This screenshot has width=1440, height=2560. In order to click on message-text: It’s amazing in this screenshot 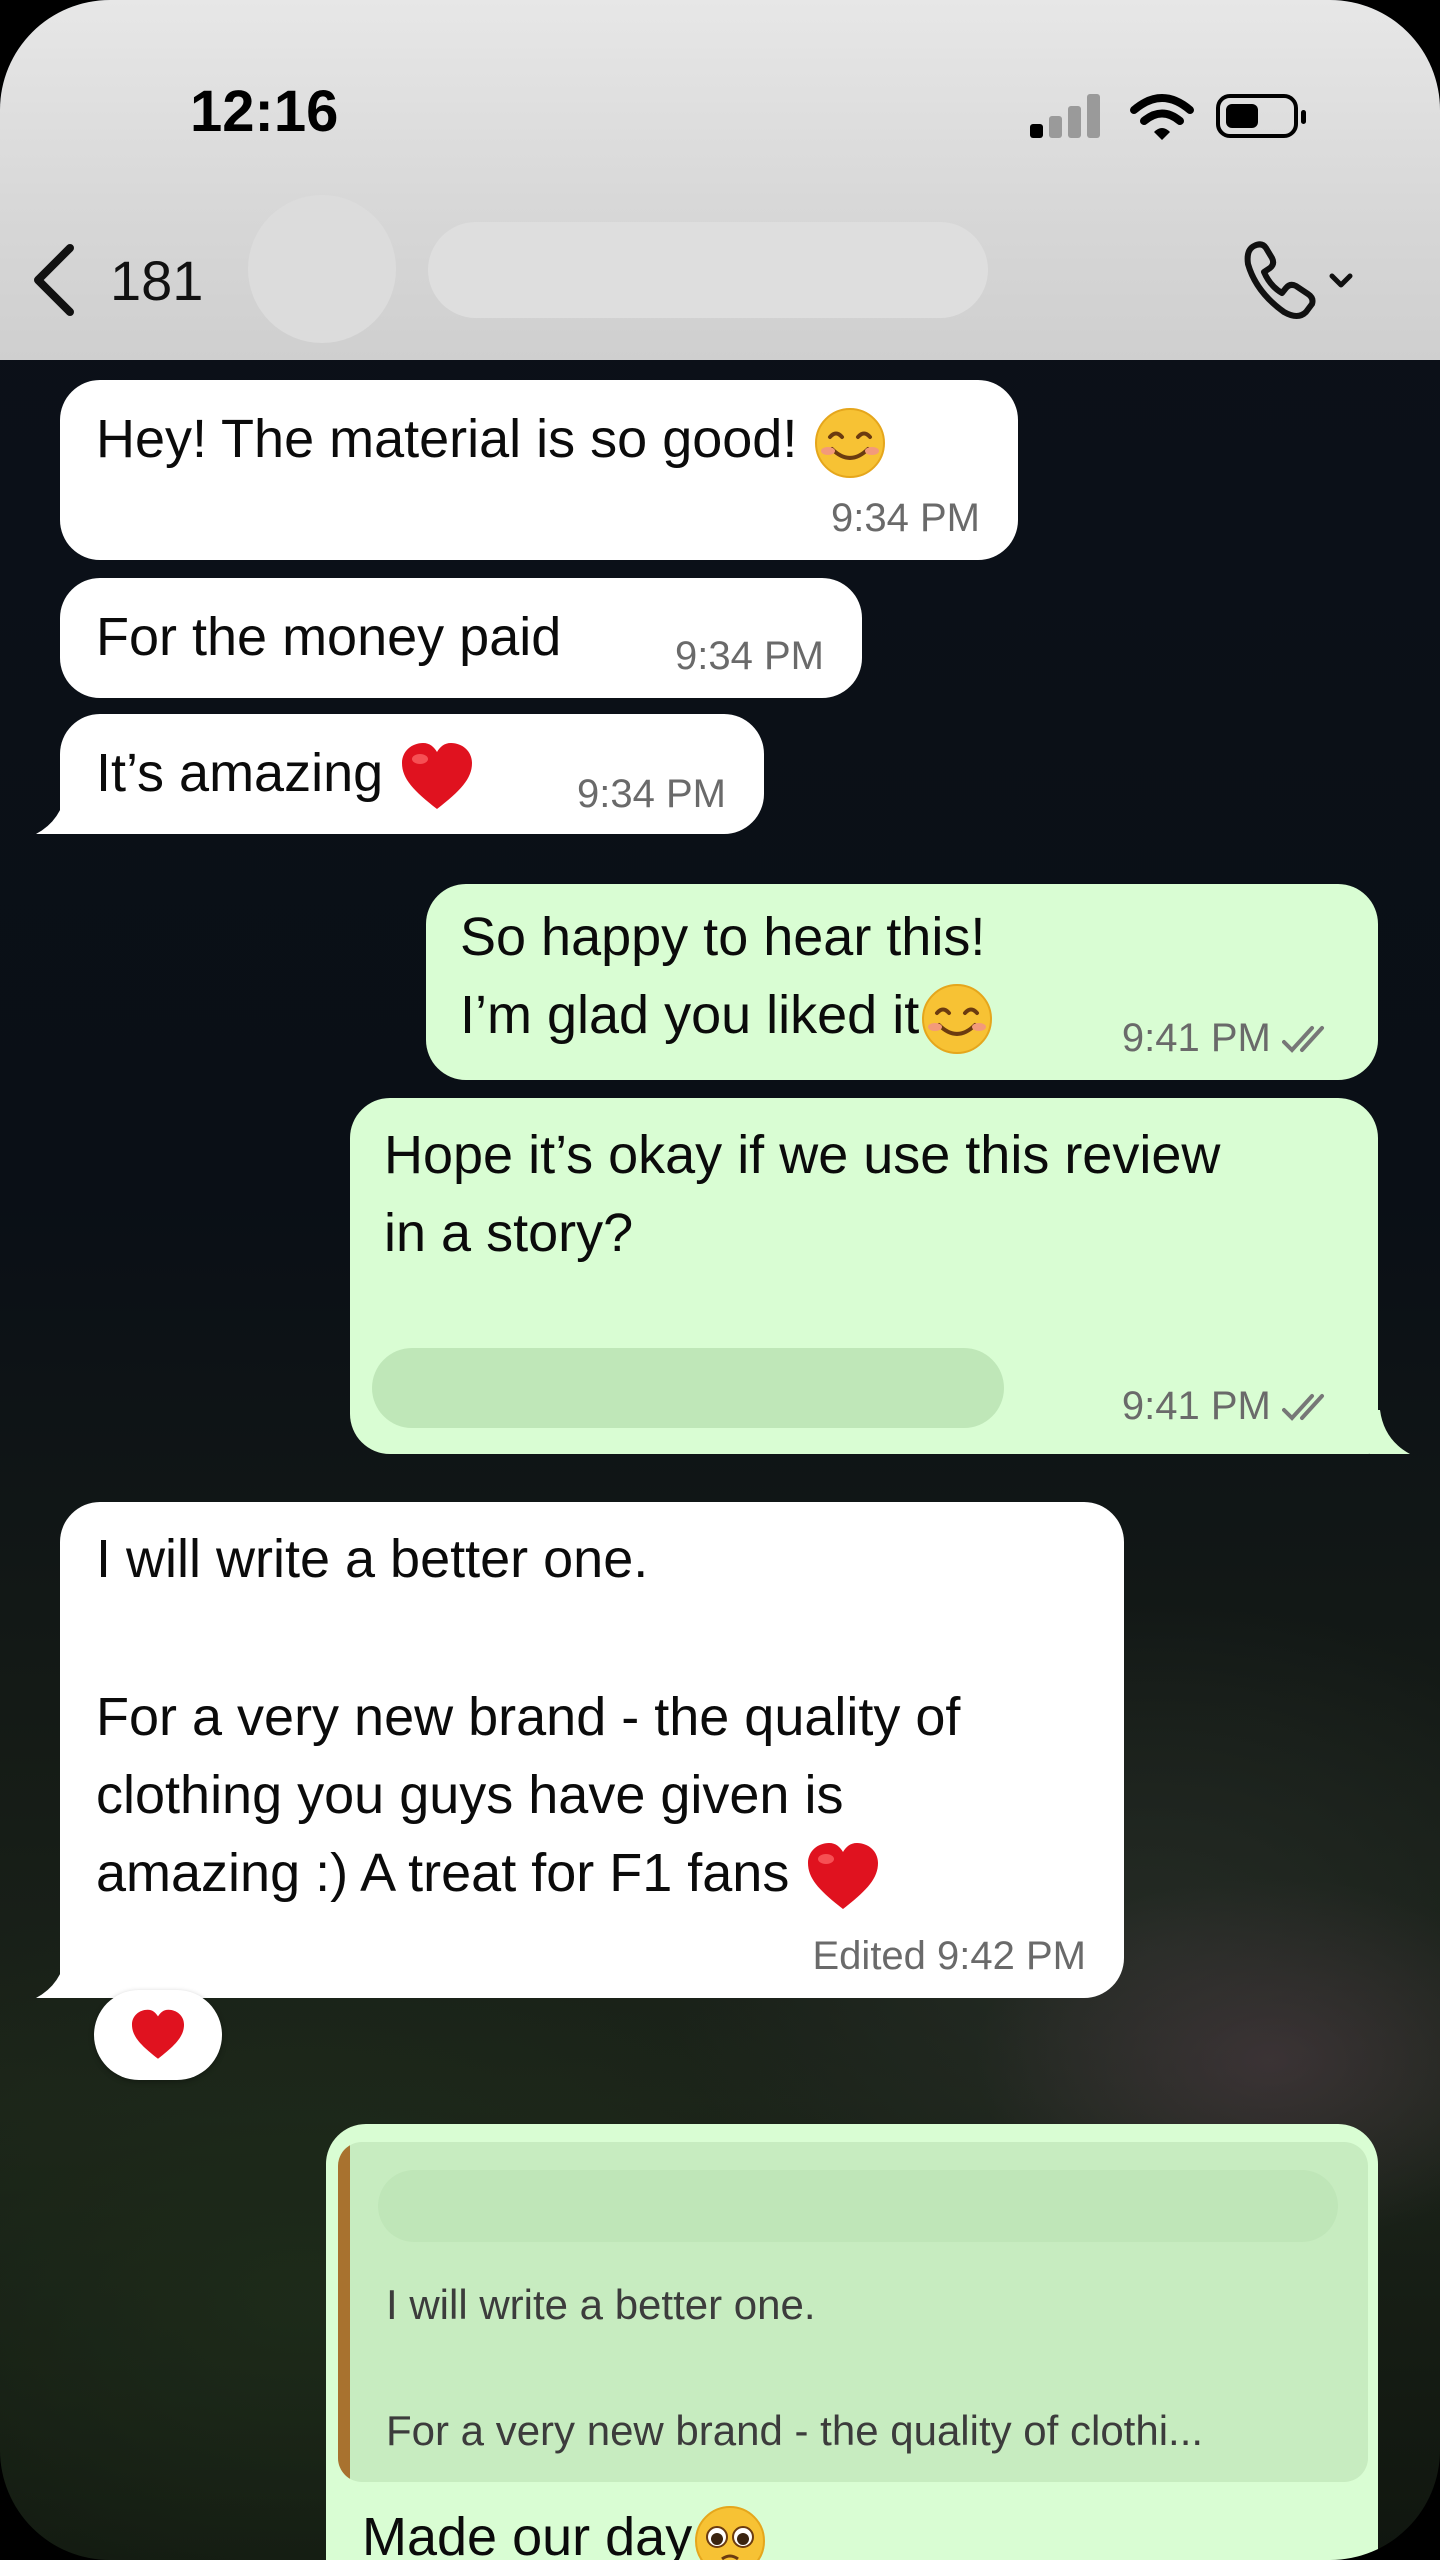, I will do `click(247, 773)`.